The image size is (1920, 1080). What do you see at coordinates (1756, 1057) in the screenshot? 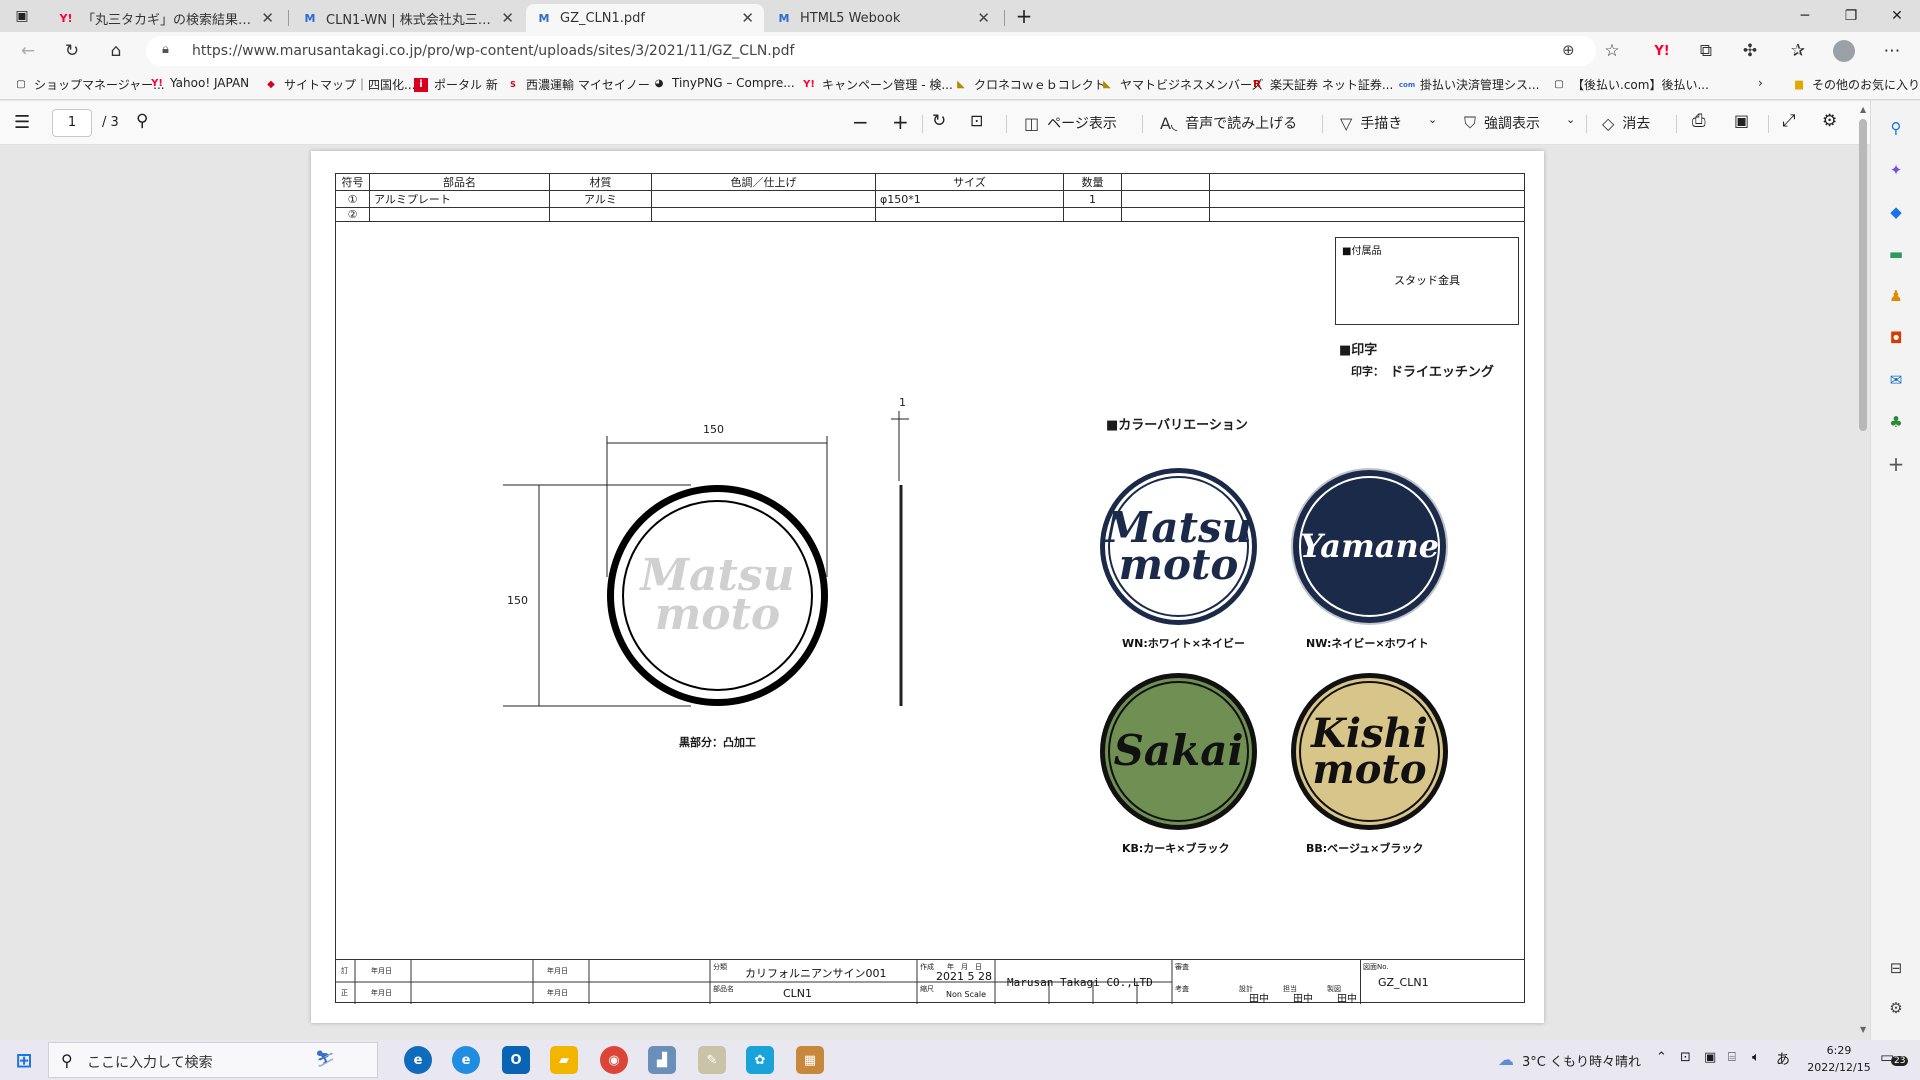
I see `volume-icon: 🔈︎` at bounding box center [1756, 1057].